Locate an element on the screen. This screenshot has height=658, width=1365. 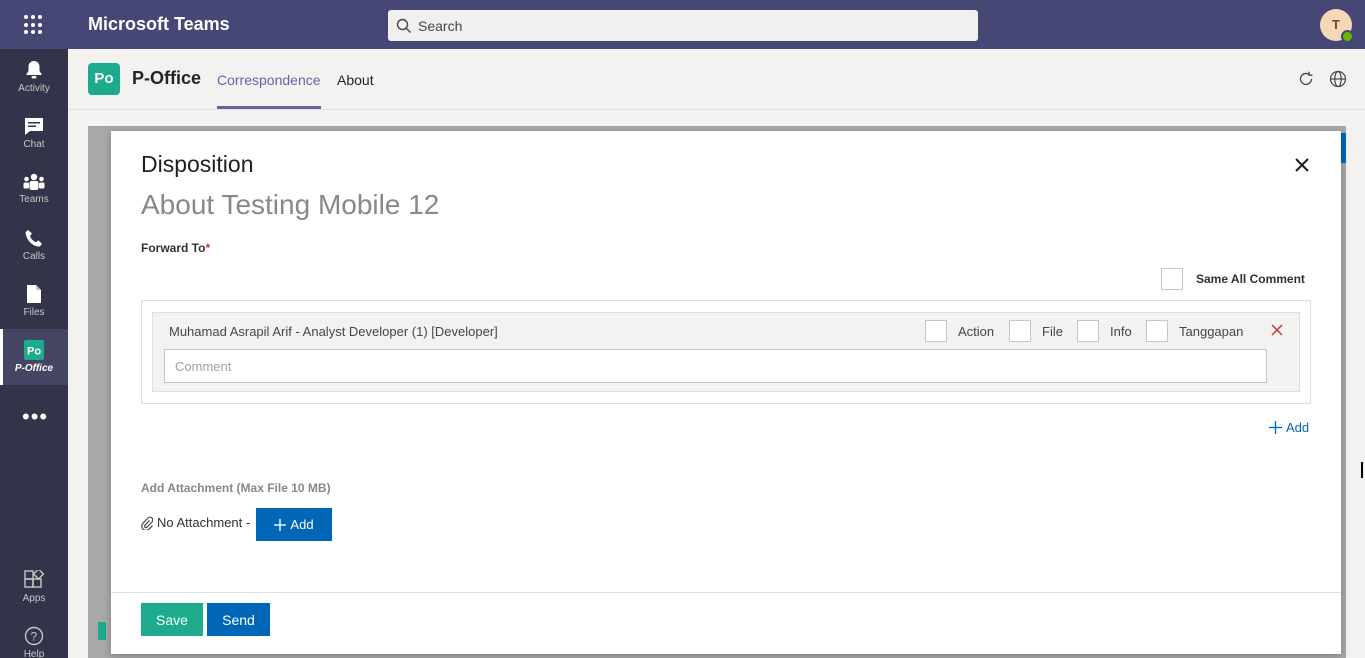
attachment-status: No Attachment - is located at coordinates (195, 522).